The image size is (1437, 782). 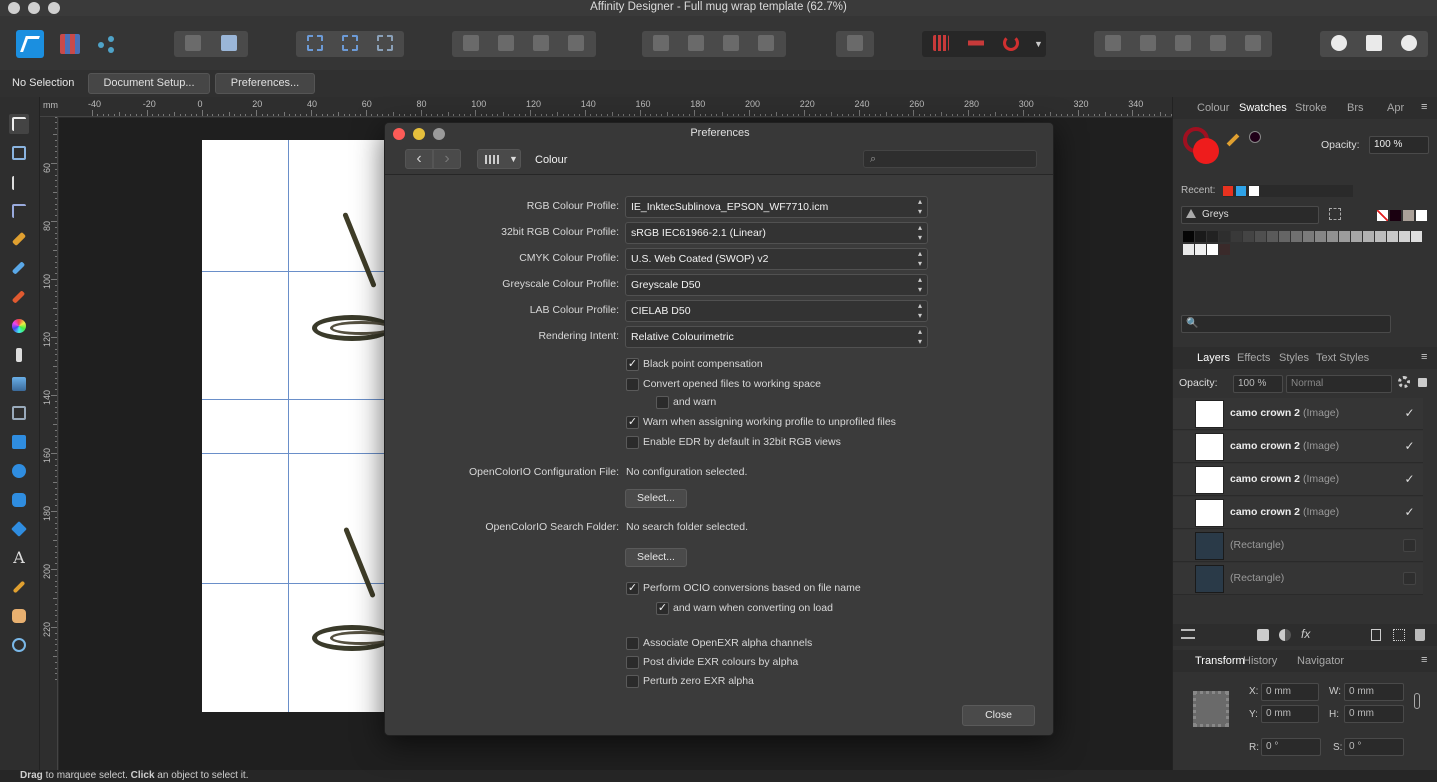 What do you see at coordinates (30, 44) in the screenshot?
I see `designer-persona-icon` at bounding box center [30, 44].